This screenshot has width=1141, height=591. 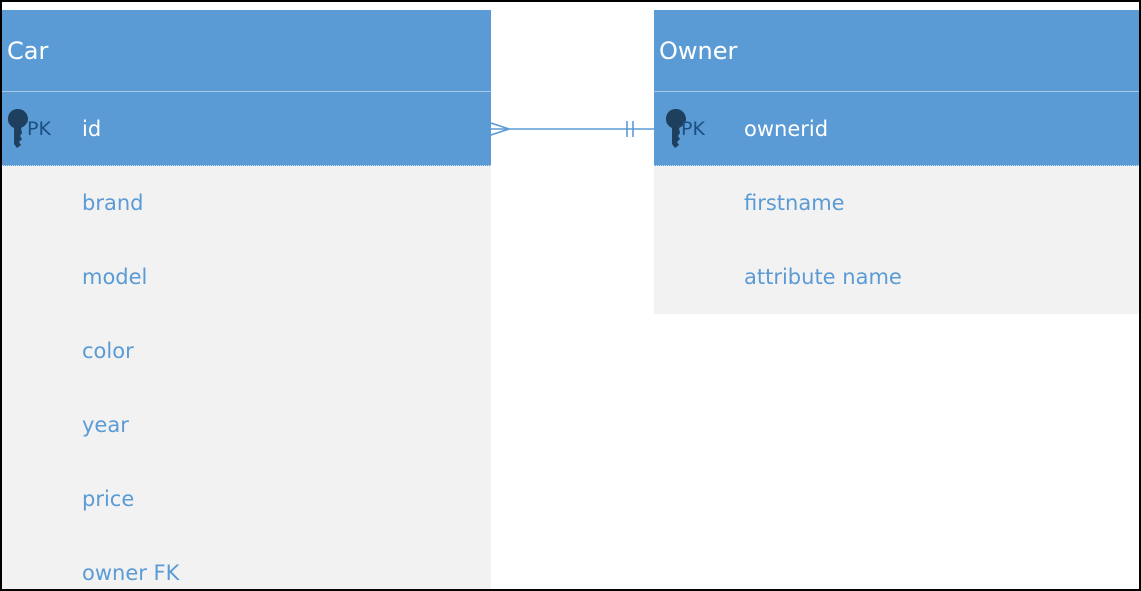 I want to click on car-attribute-row: year, so click(x=246, y=425).